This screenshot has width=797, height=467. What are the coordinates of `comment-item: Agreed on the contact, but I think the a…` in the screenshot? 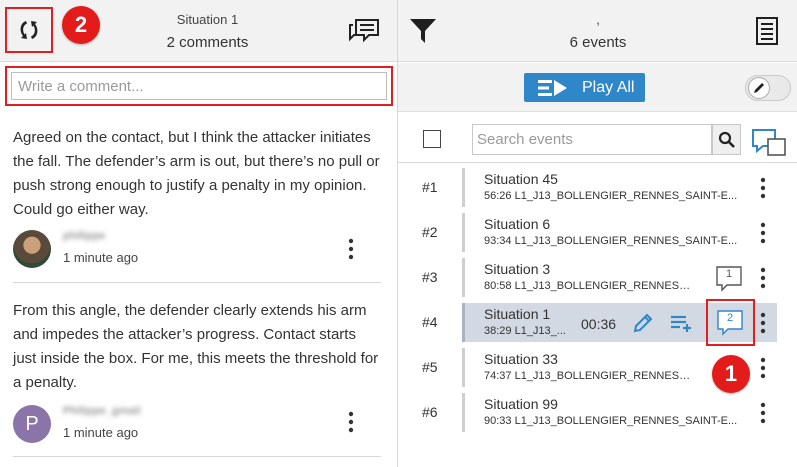 It's located at (198, 174).